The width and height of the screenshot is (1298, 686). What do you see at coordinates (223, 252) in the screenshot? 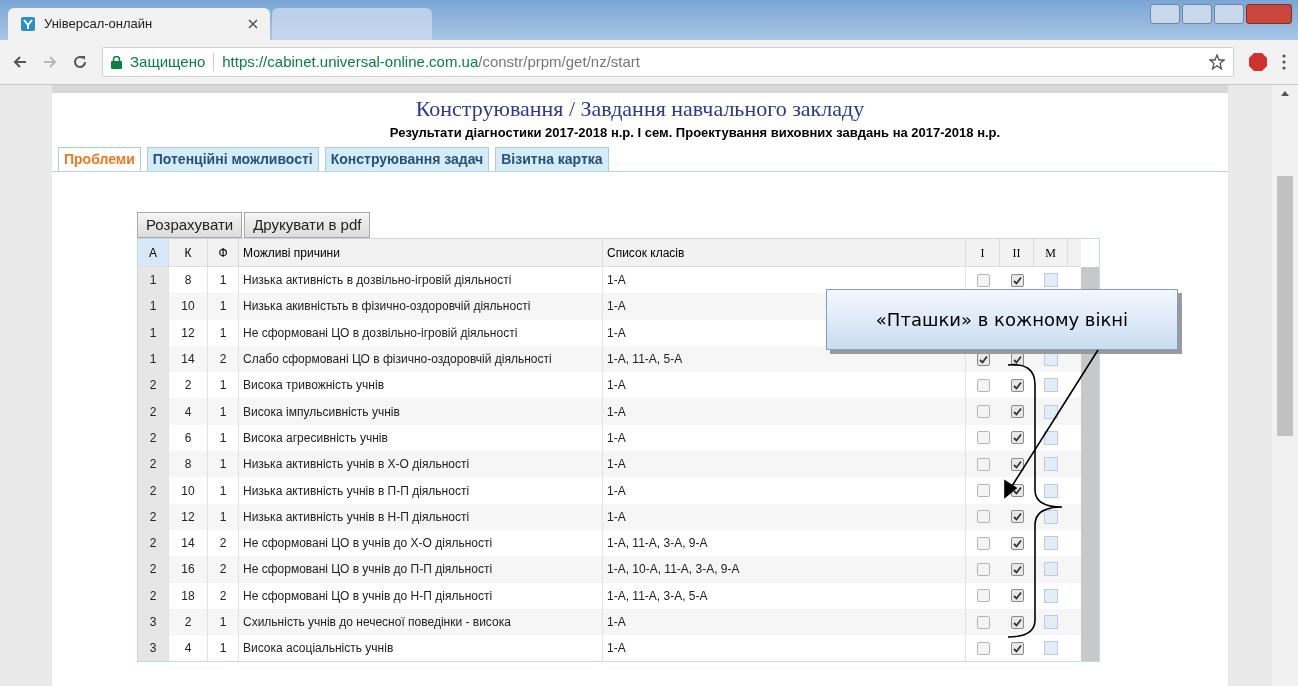
I see `column-header: Ф` at bounding box center [223, 252].